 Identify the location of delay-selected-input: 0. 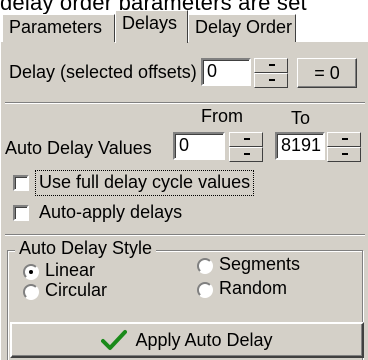
(226, 72).